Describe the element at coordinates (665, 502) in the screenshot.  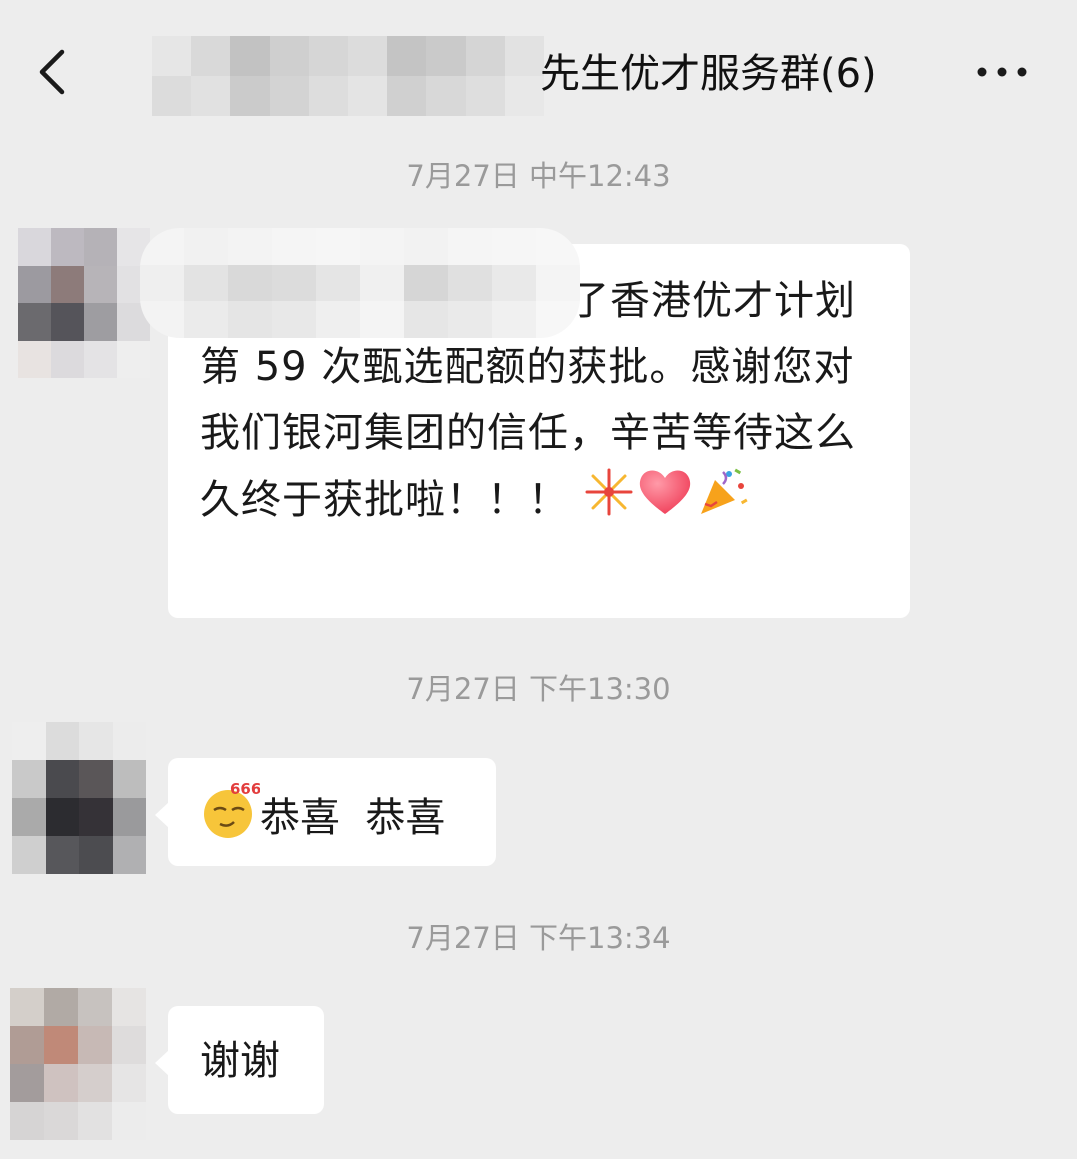
I see `heart-icon` at that location.